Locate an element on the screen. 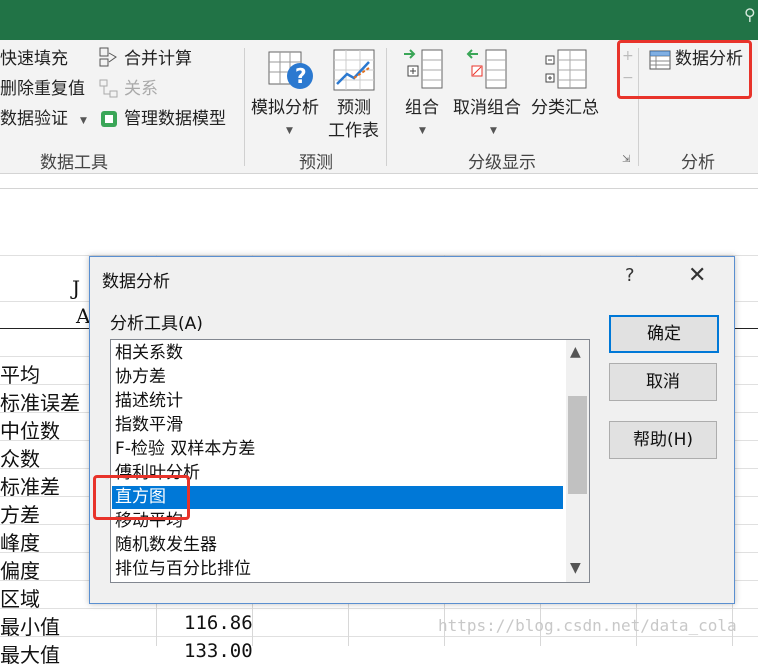 The image size is (758, 668). listbox-scrollbar: ▲ ▼ is located at coordinates (577, 461).